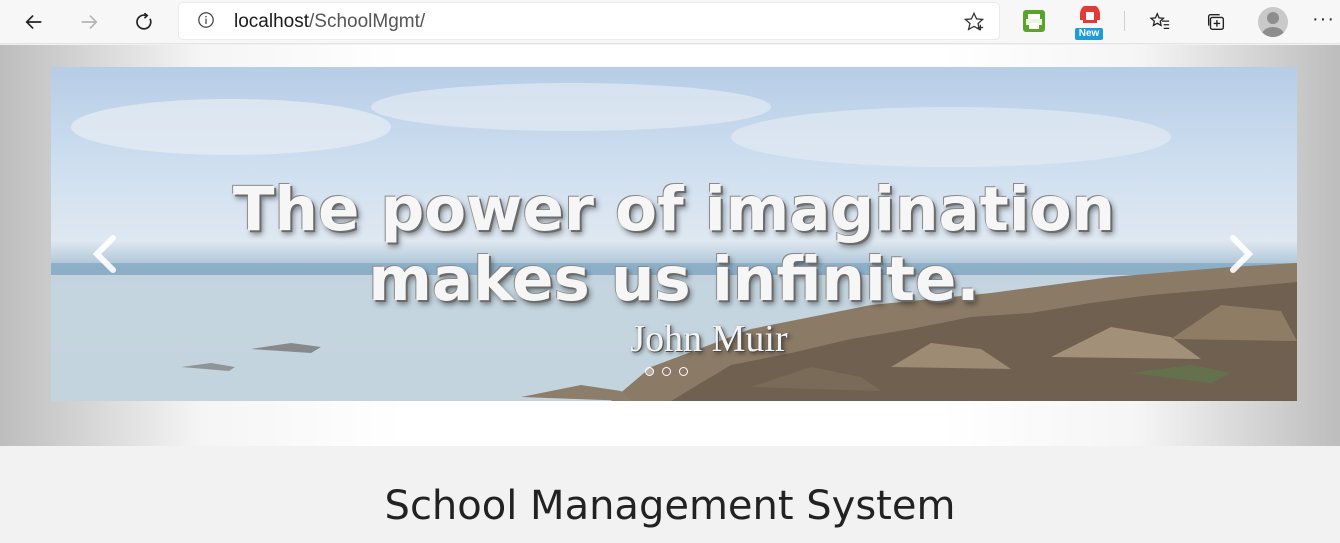  What do you see at coordinates (367, 21) in the screenshot?
I see `url-path: /SchoolMgmt/` at bounding box center [367, 21].